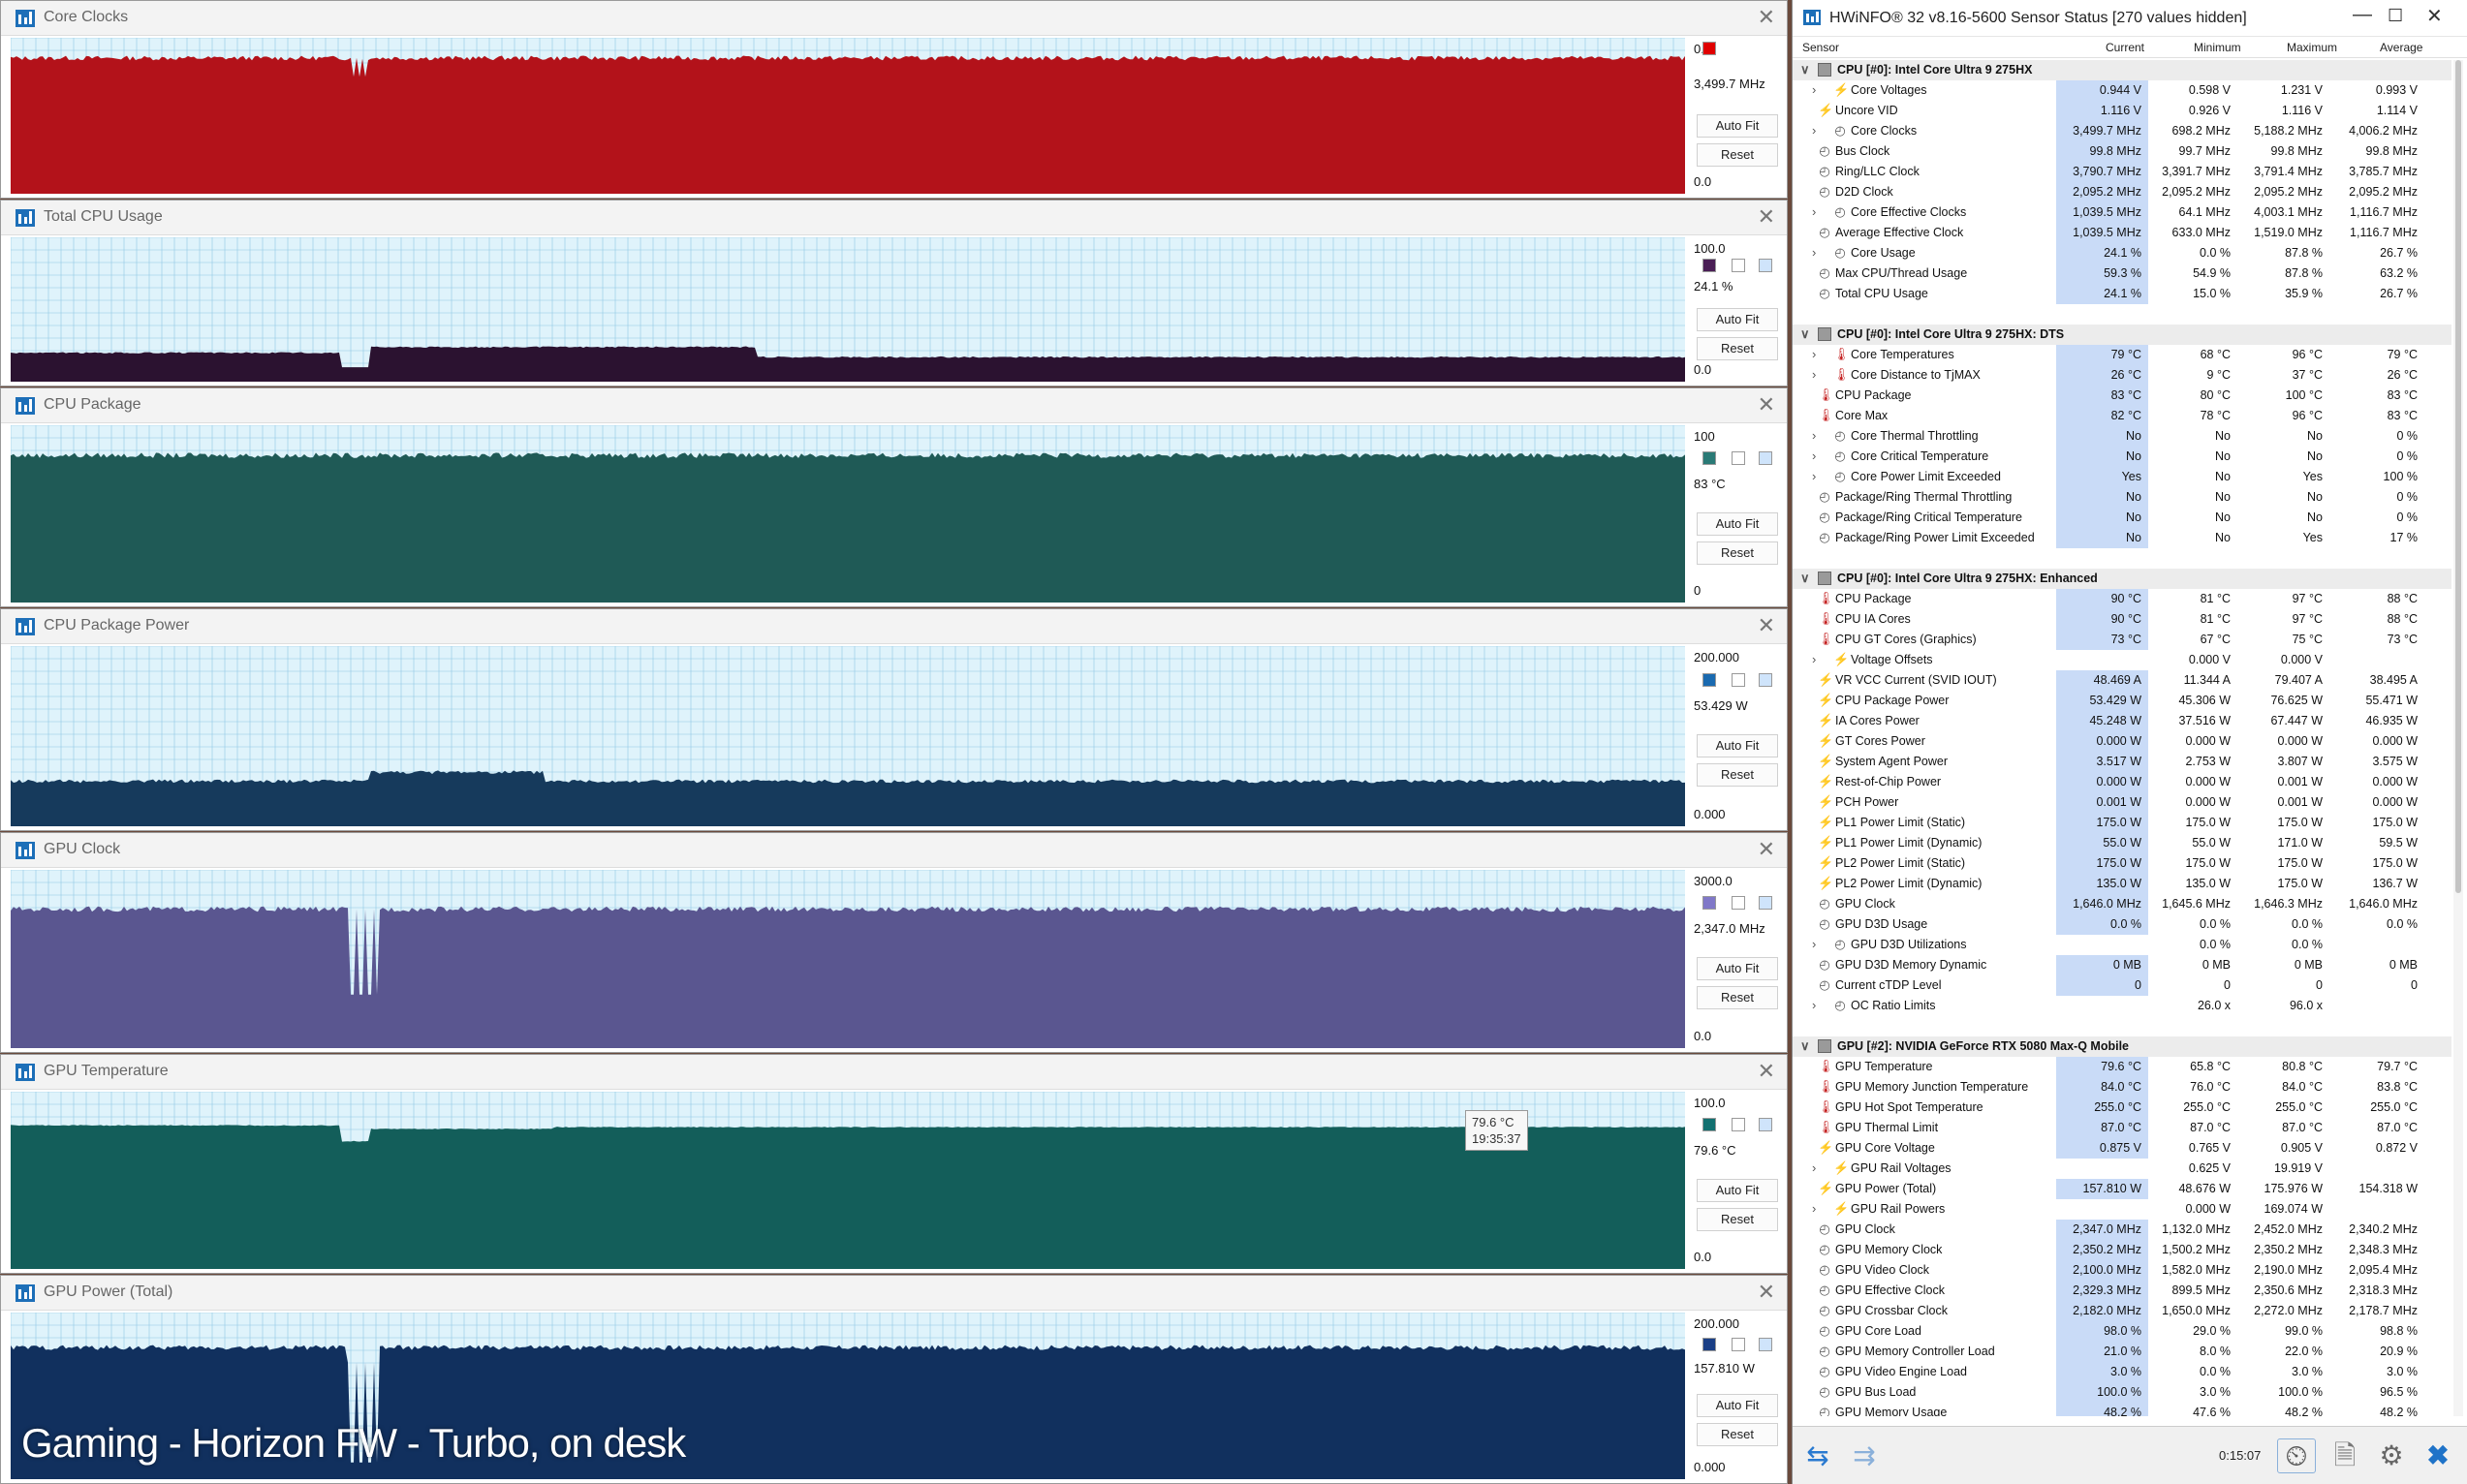  What do you see at coordinates (894, 405) in the screenshot?
I see `graph-titlebar: CPU Package ✕` at bounding box center [894, 405].